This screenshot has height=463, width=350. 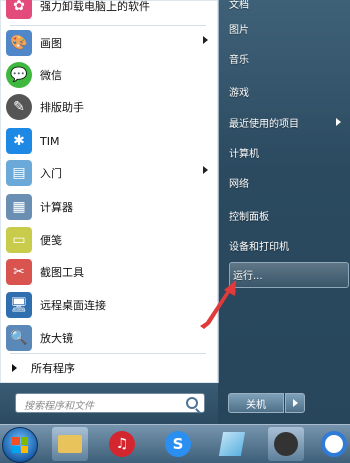 What do you see at coordinates (19, 107) in the screenshot?
I see `typesetting-icon: ✎` at bounding box center [19, 107].